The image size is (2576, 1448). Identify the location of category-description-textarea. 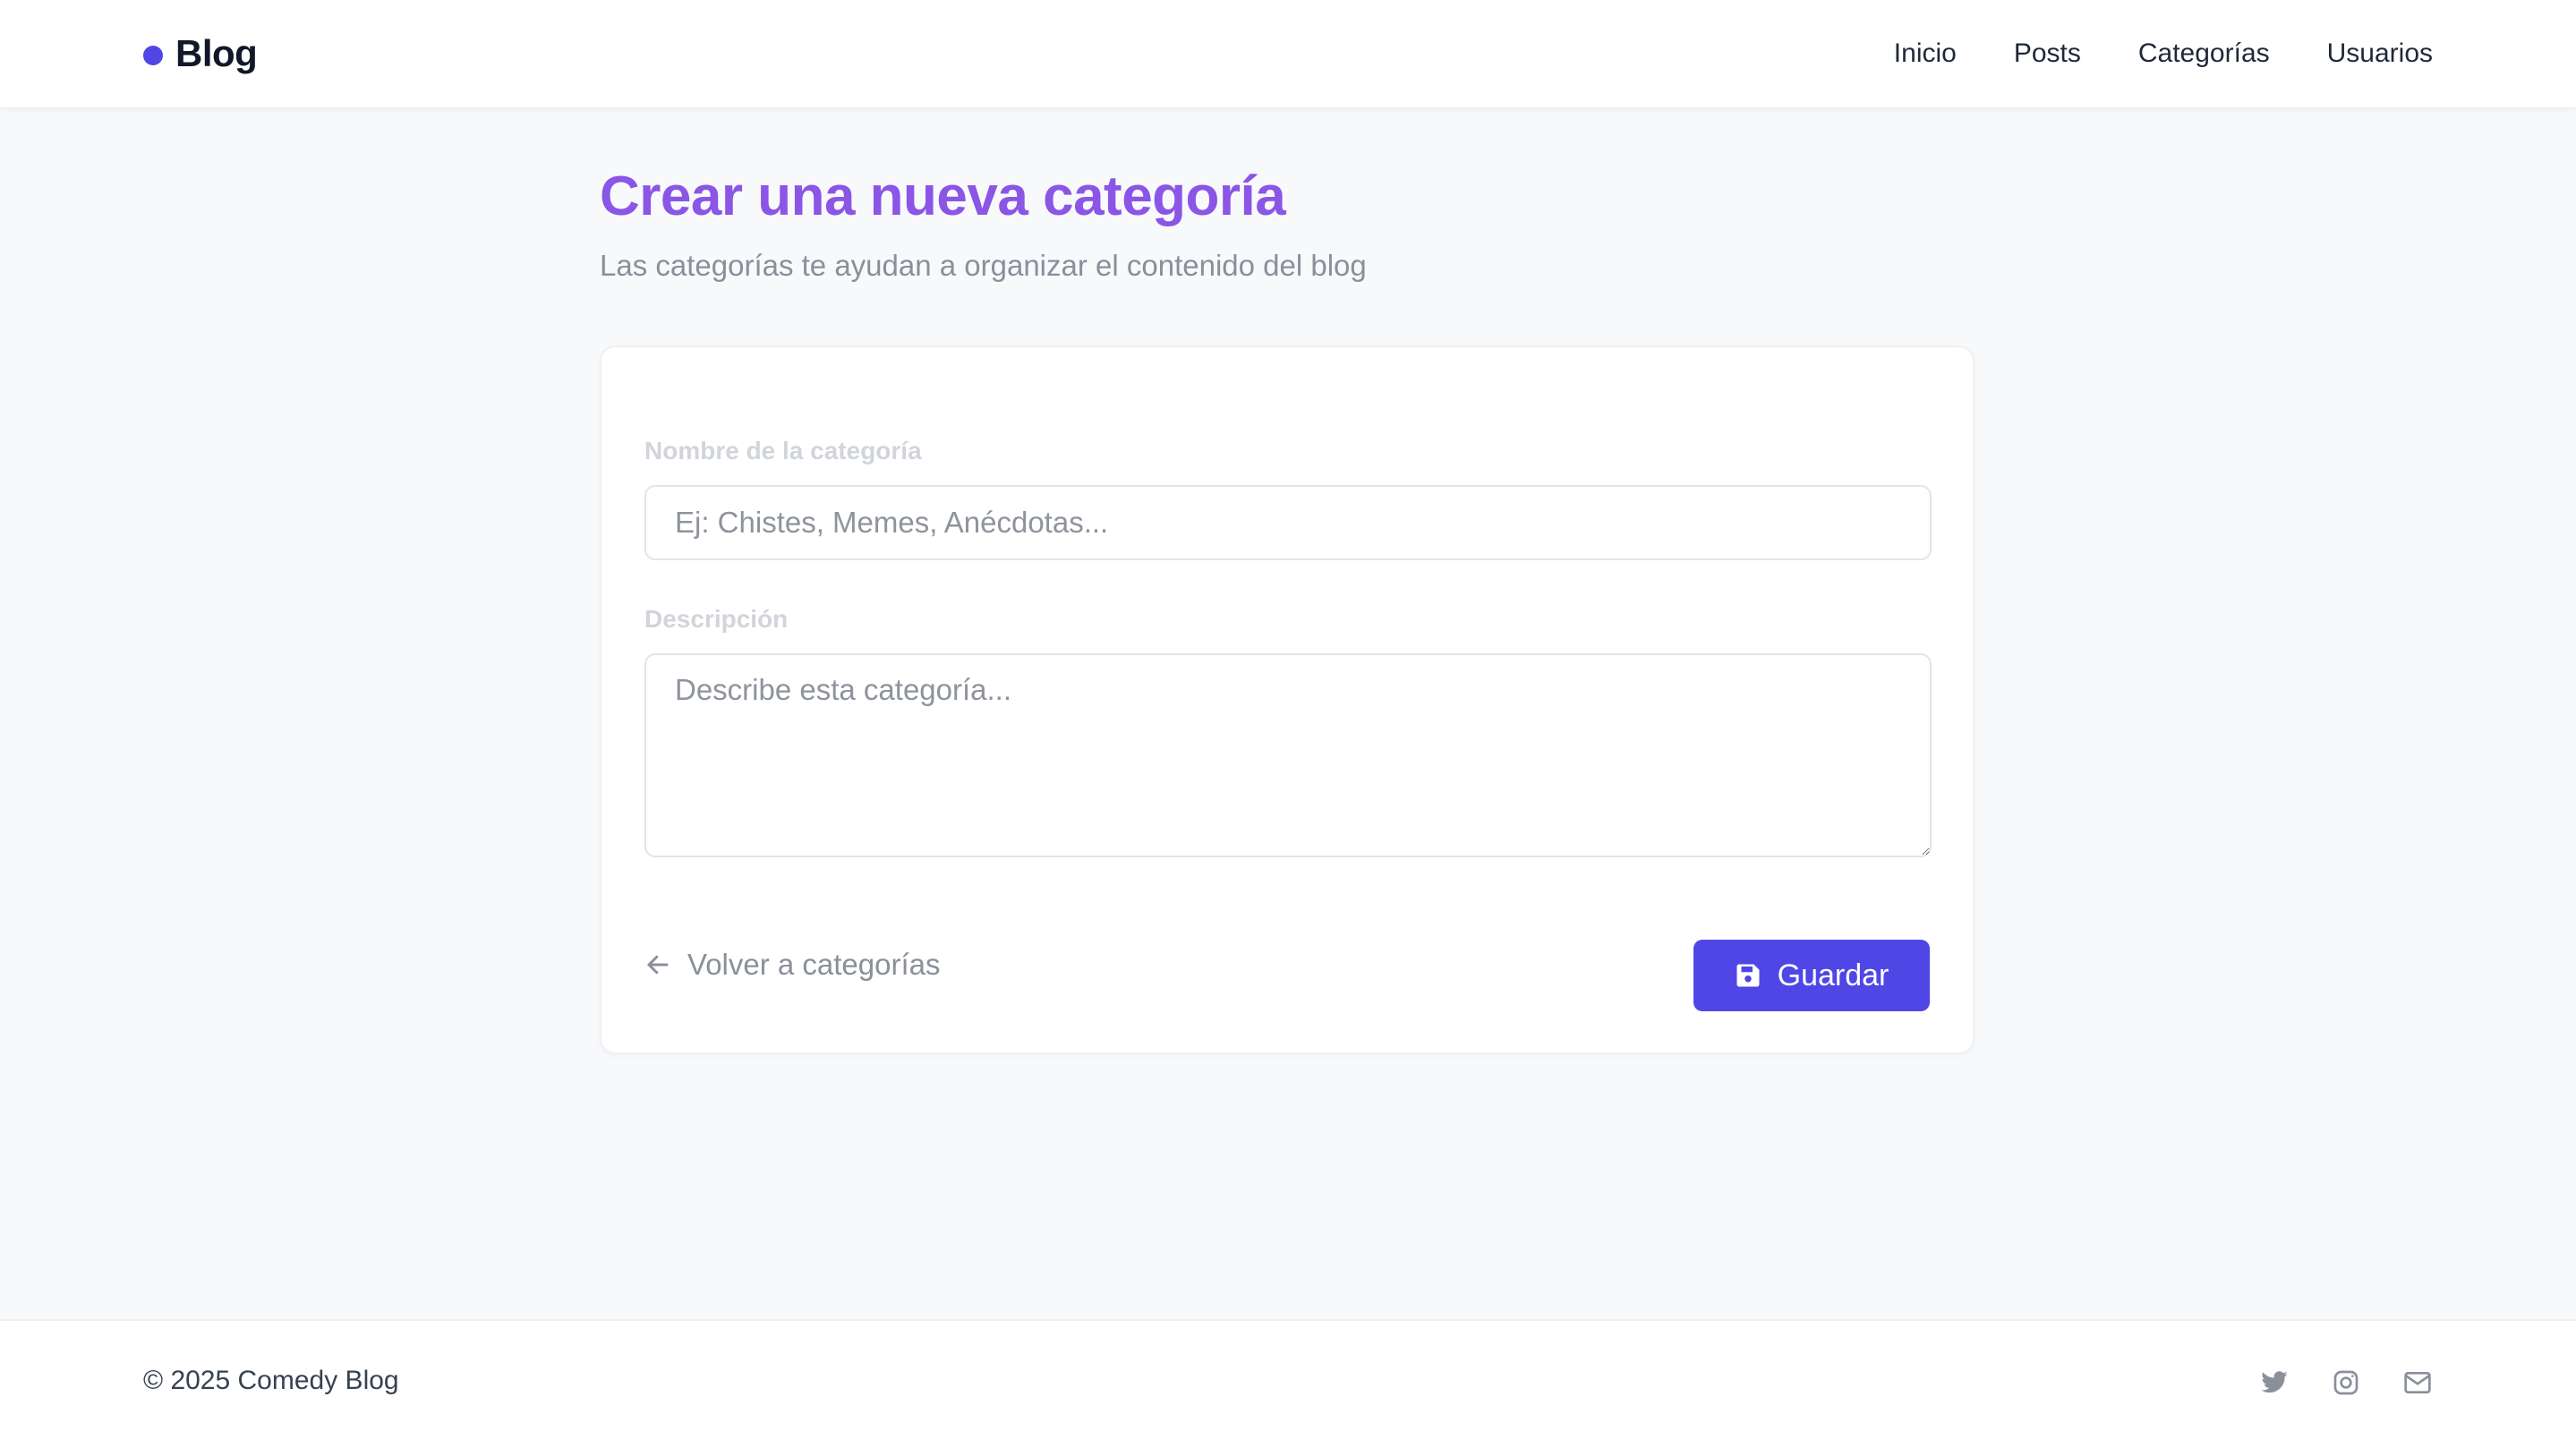
(1288, 755).